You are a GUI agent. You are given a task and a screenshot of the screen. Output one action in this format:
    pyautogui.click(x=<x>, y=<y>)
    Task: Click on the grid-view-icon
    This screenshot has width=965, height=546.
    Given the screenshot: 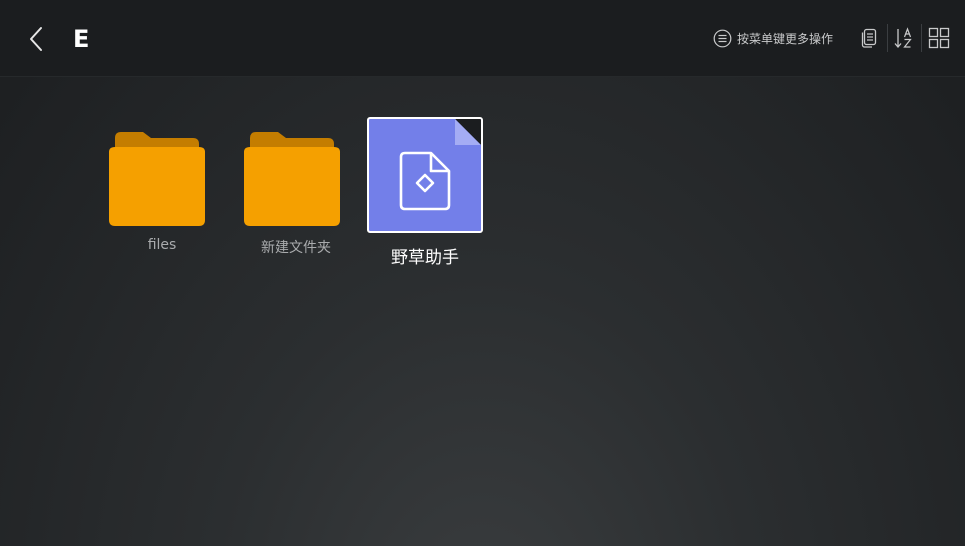 What is the action you would take?
    pyautogui.click(x=939, y=38)
    